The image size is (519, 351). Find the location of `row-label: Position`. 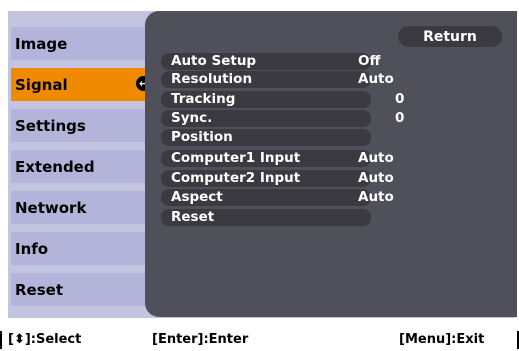

row-label: Position is located at coordinates (202, 137).